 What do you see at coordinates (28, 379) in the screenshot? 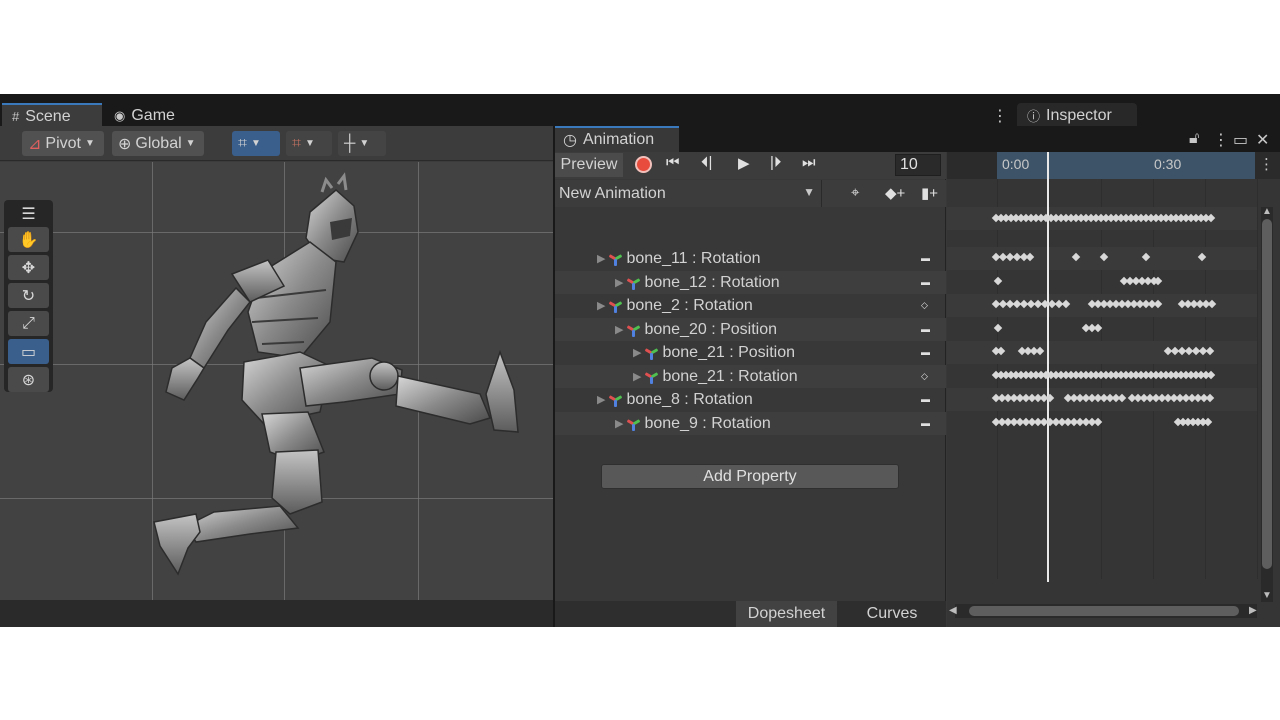
I see `transform-tool: ⊛` at bounding box center [28, 379].